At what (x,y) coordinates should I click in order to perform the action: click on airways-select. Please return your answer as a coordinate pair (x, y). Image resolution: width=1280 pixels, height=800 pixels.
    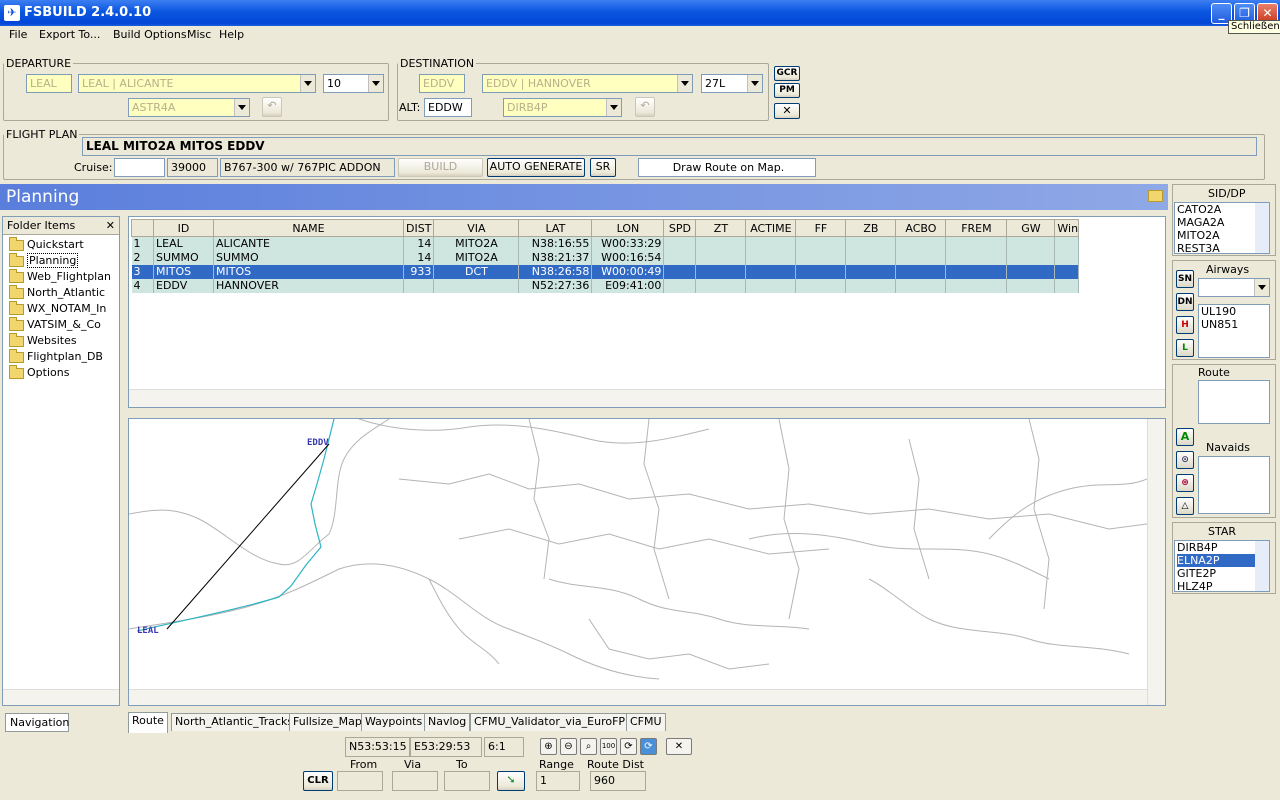
    Looking at the image, I should click on (1234, 287).